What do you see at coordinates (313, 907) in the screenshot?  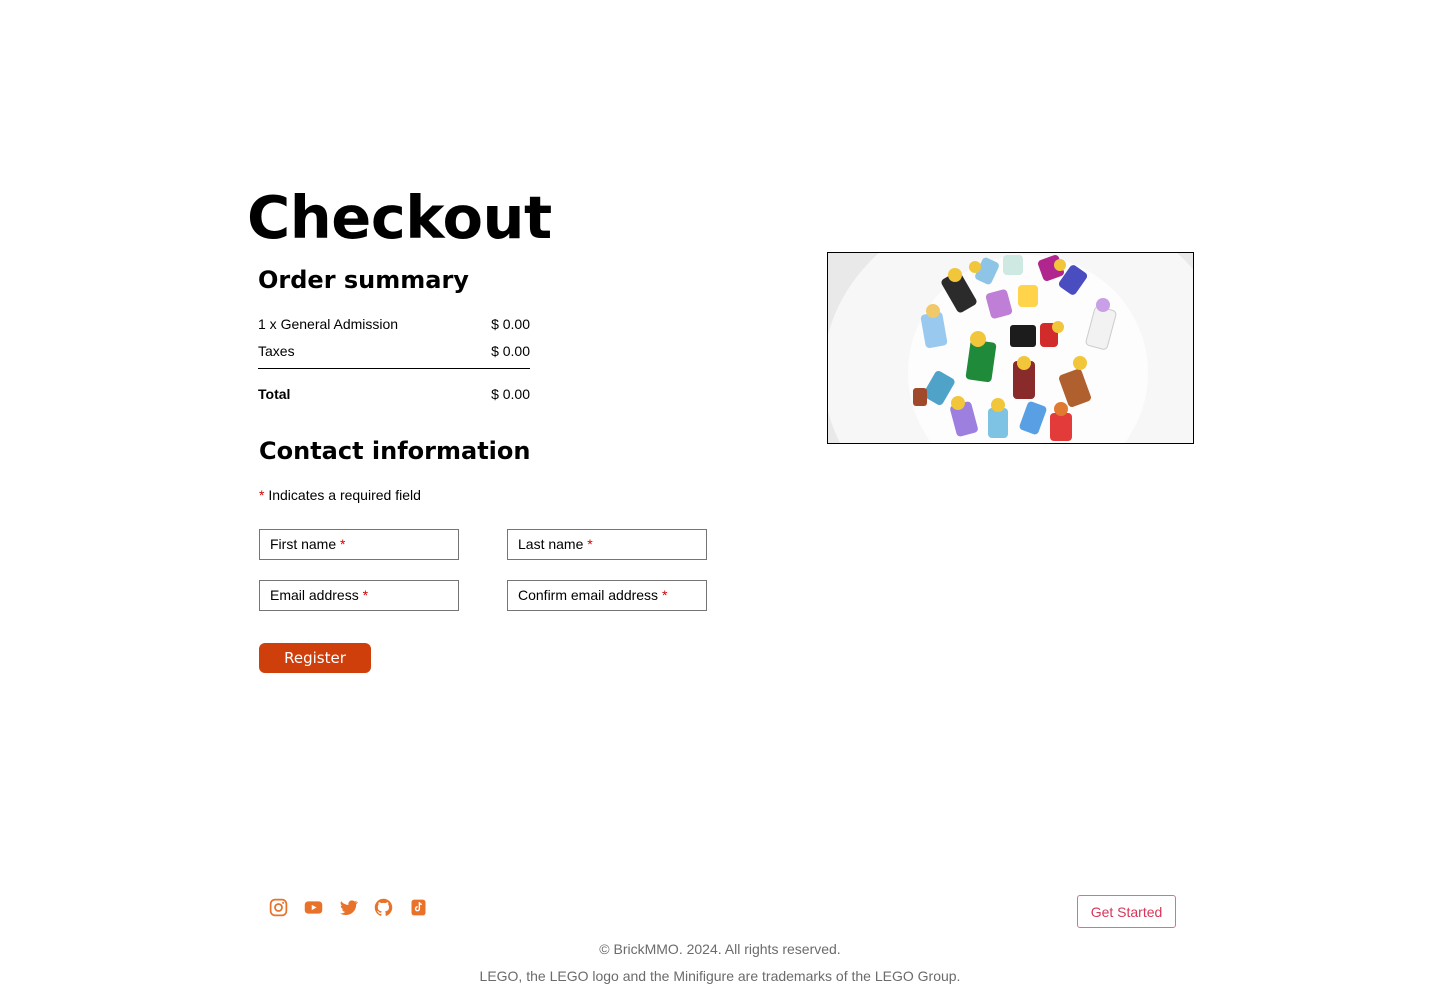 I see `youtube-icon` at bounding box center [313, 907].